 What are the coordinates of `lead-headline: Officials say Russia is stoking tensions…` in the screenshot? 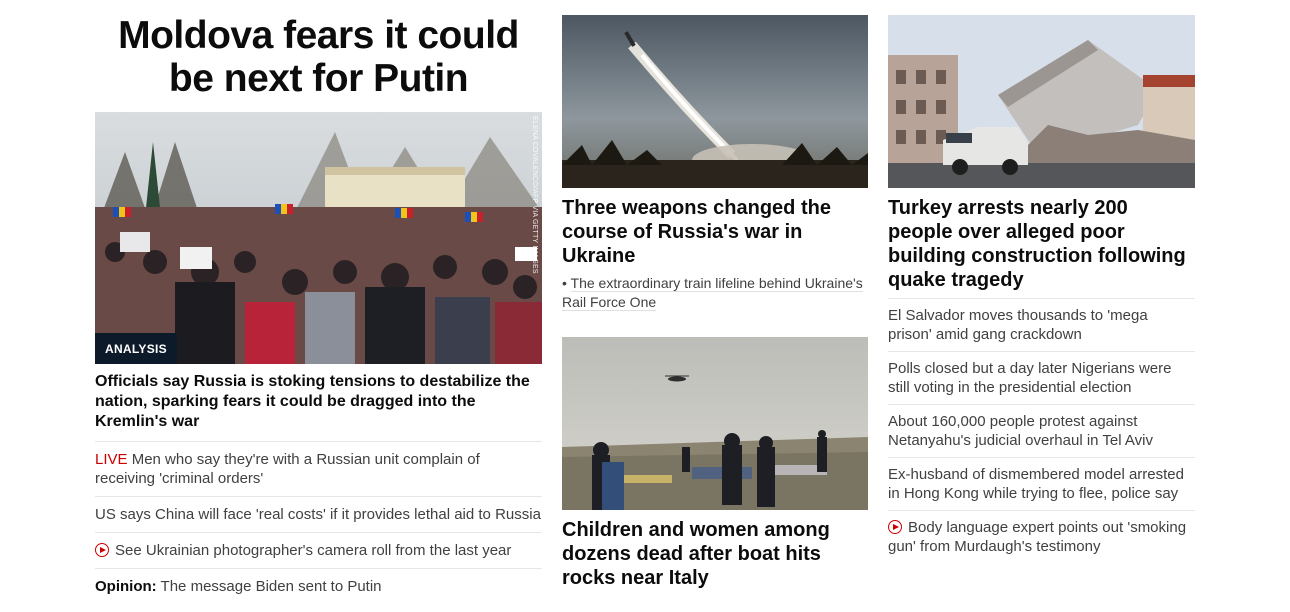 It's located at (318, 402).